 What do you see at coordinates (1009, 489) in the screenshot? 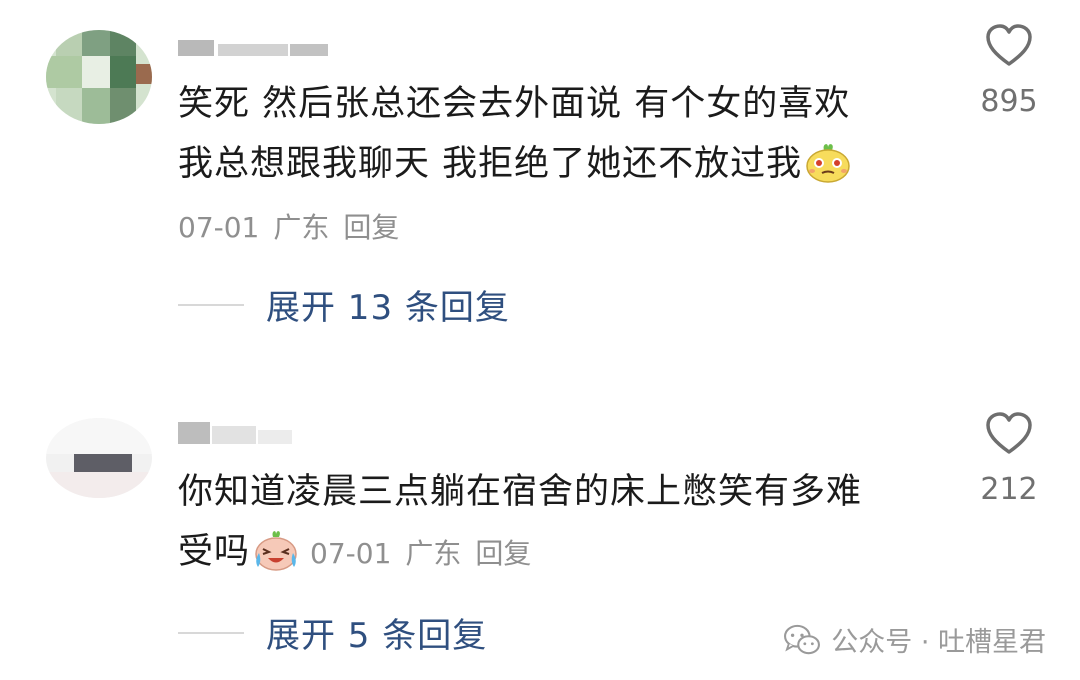
I see `like-count: 212` at bounding box center [1009, 489].